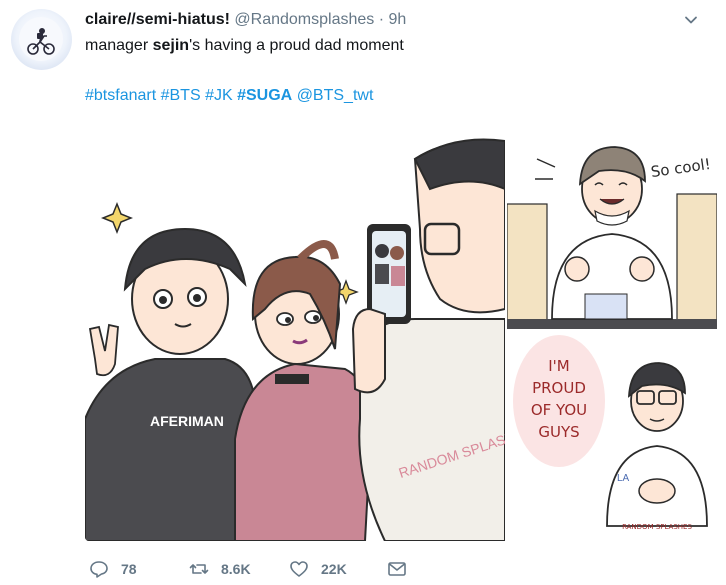  Describe the element at coordinates (558, 432) in the screenshot. I see `speech-line-4: GUYS` at that location.